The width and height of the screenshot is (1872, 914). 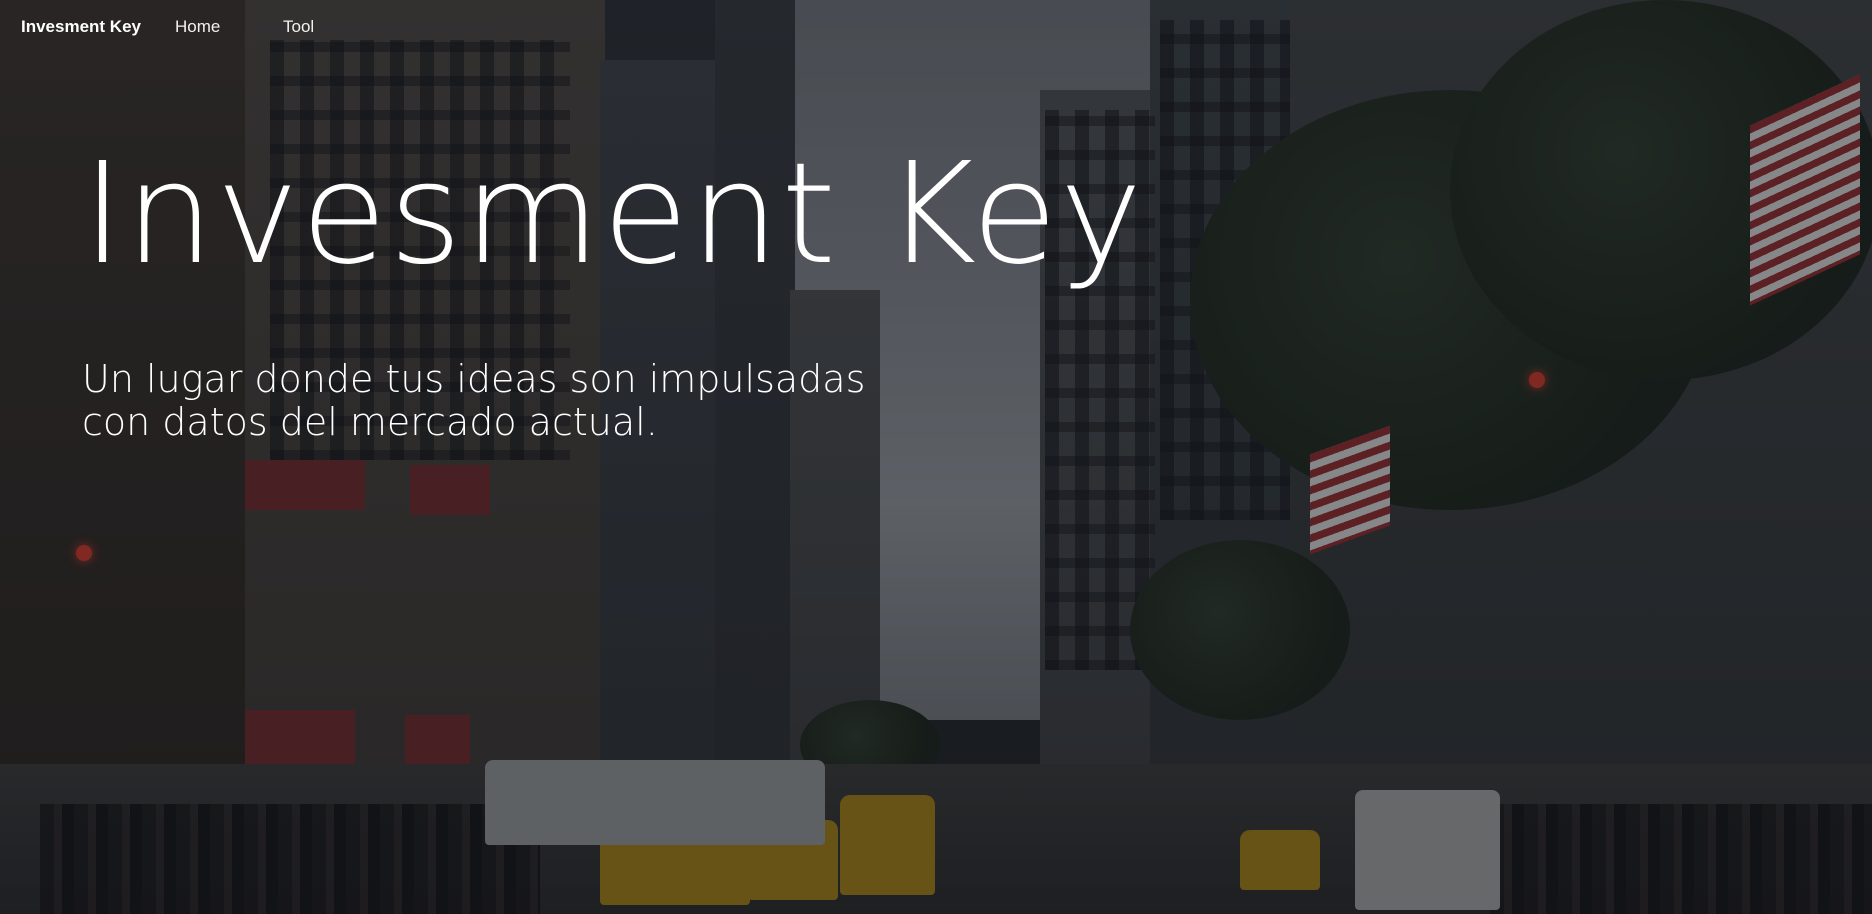 What do you see at coordinates (197, 27) in the screenshot?
I see `nav-link-home: Home` at bounding box center [197, 27].